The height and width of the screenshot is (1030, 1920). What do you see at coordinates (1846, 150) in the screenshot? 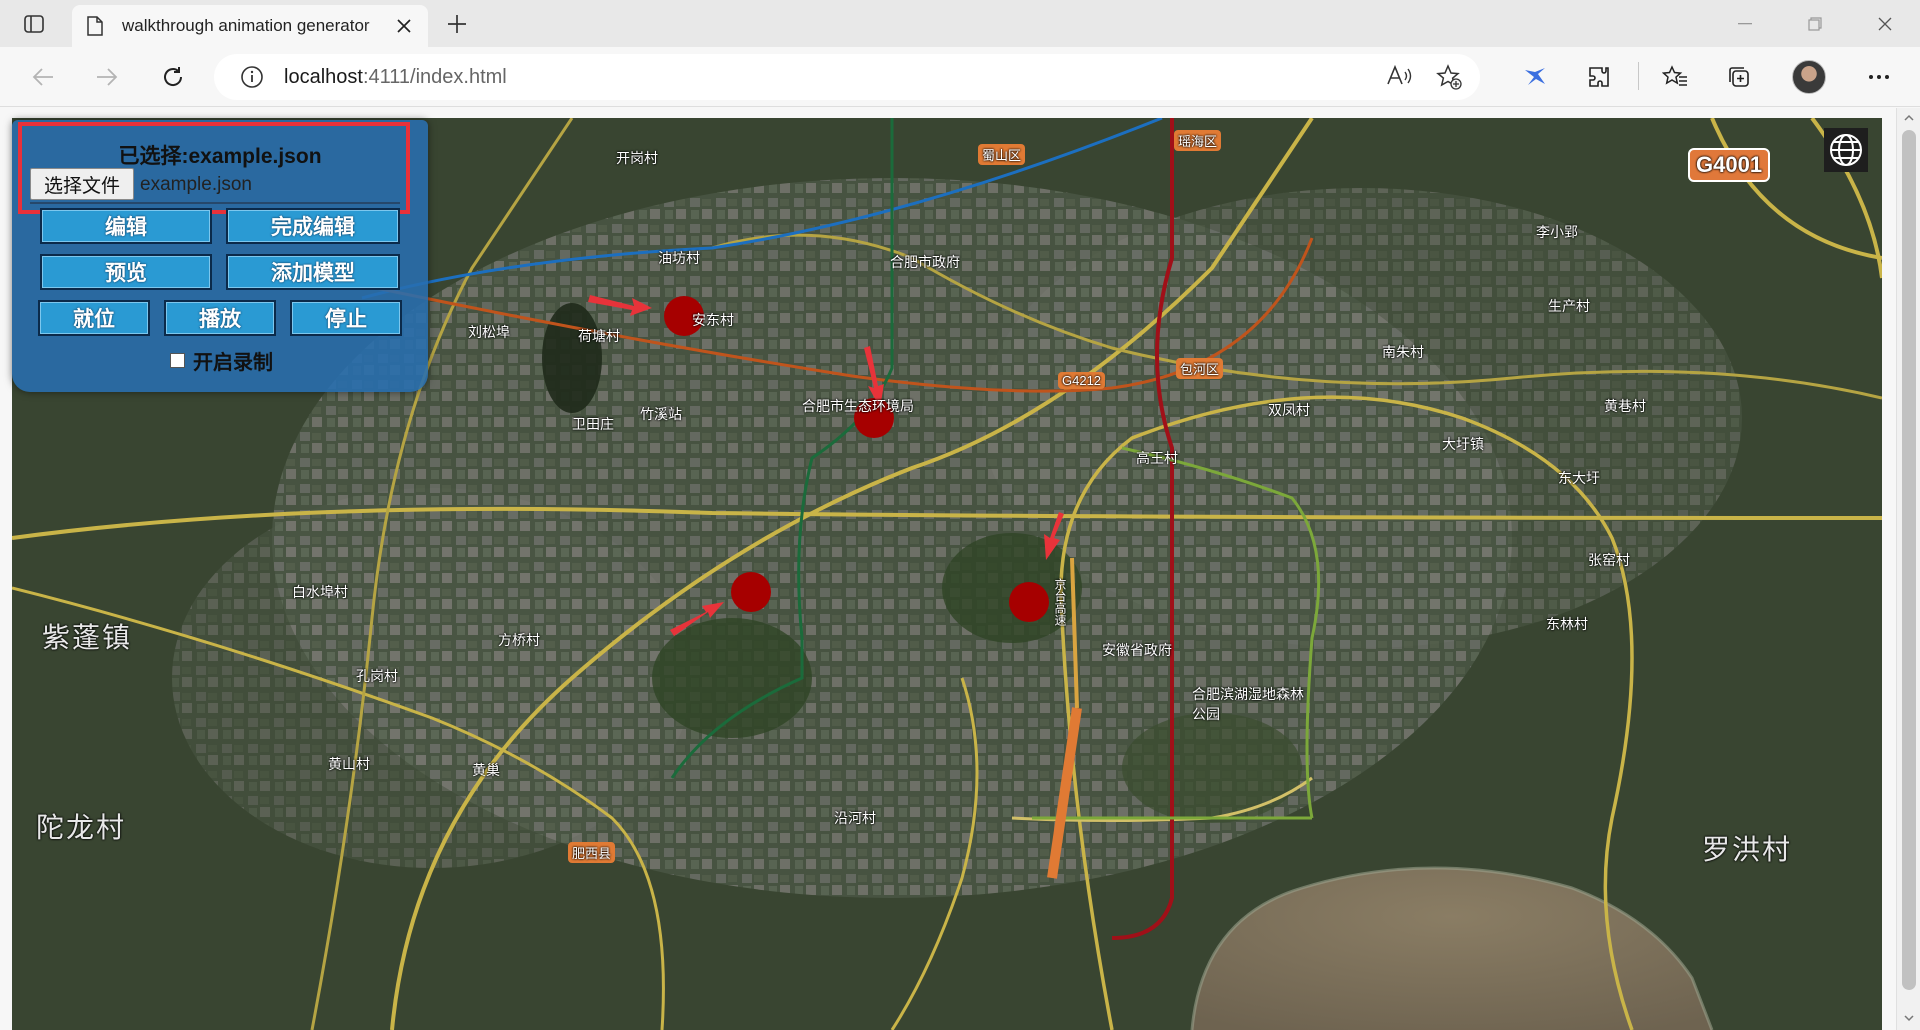
I see `globe-icon` at bounding box center [1846, 150].